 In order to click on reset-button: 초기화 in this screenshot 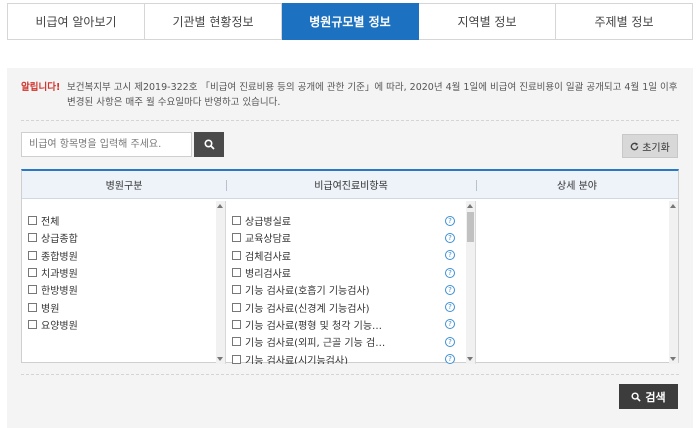, I will do `click(650, 146)`.